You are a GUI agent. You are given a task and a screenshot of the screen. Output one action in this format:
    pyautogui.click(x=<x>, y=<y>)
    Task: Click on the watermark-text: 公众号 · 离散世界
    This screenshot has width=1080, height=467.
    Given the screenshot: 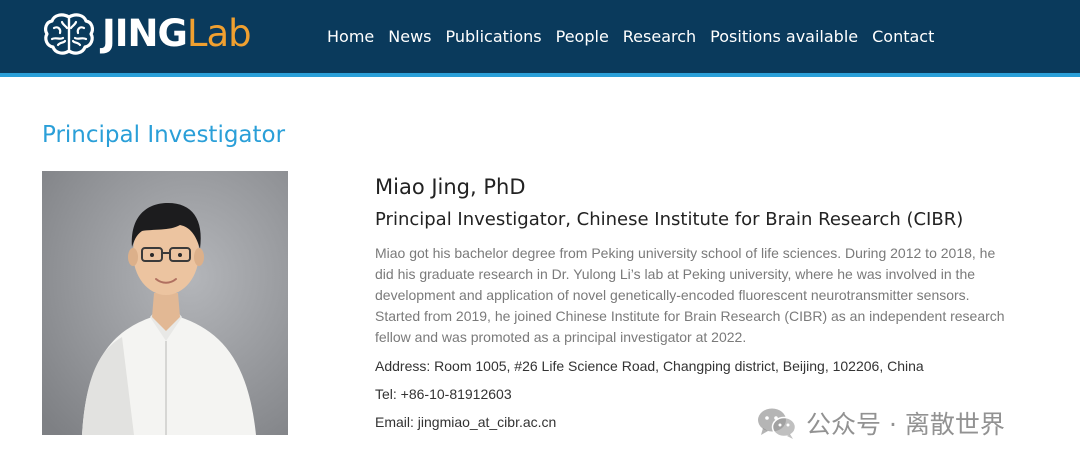 What is the action you would take?
    pyautogui.click(x=905, y=424)
    